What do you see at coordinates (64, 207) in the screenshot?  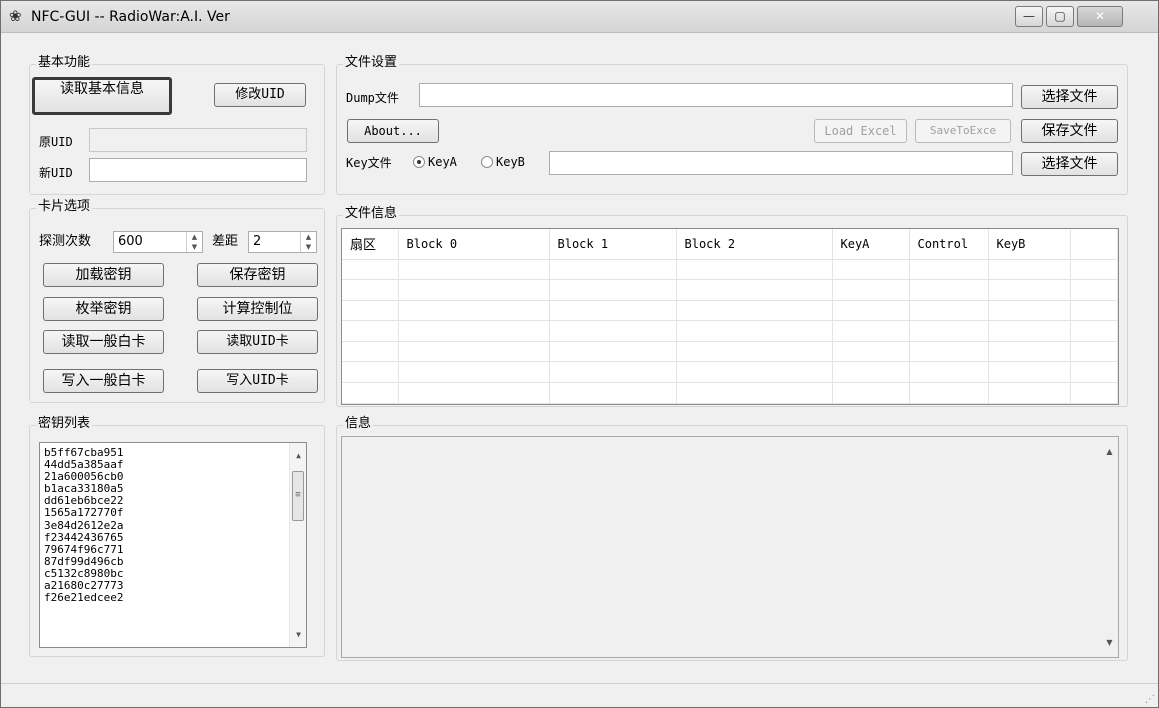 I see `card-options-legend: 卡片选项` at bounding box center [64, 207].